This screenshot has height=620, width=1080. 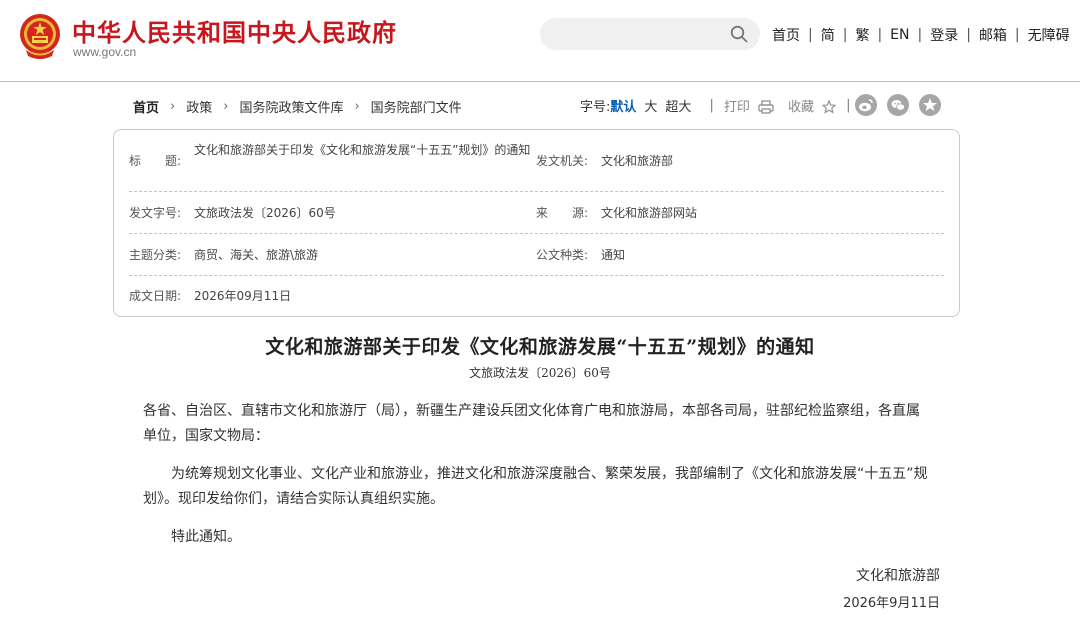 I want to click on font-size-xlarge: 超大, so click(x=678, y=105).